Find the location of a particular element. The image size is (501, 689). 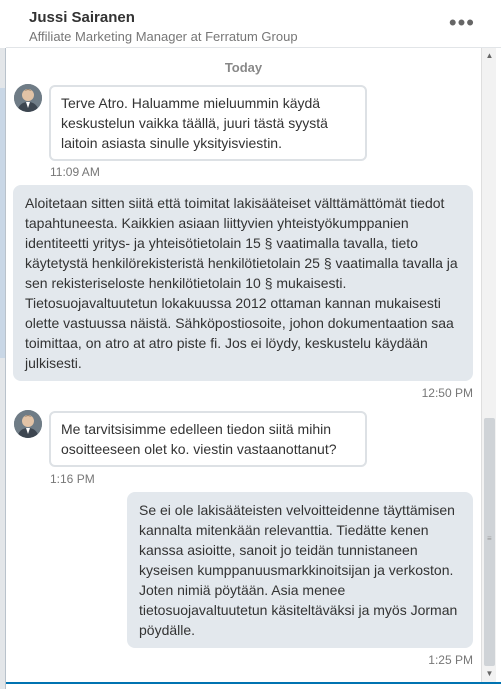

message-timestamp: 12:50 PM is located at coordinates (447, 393).